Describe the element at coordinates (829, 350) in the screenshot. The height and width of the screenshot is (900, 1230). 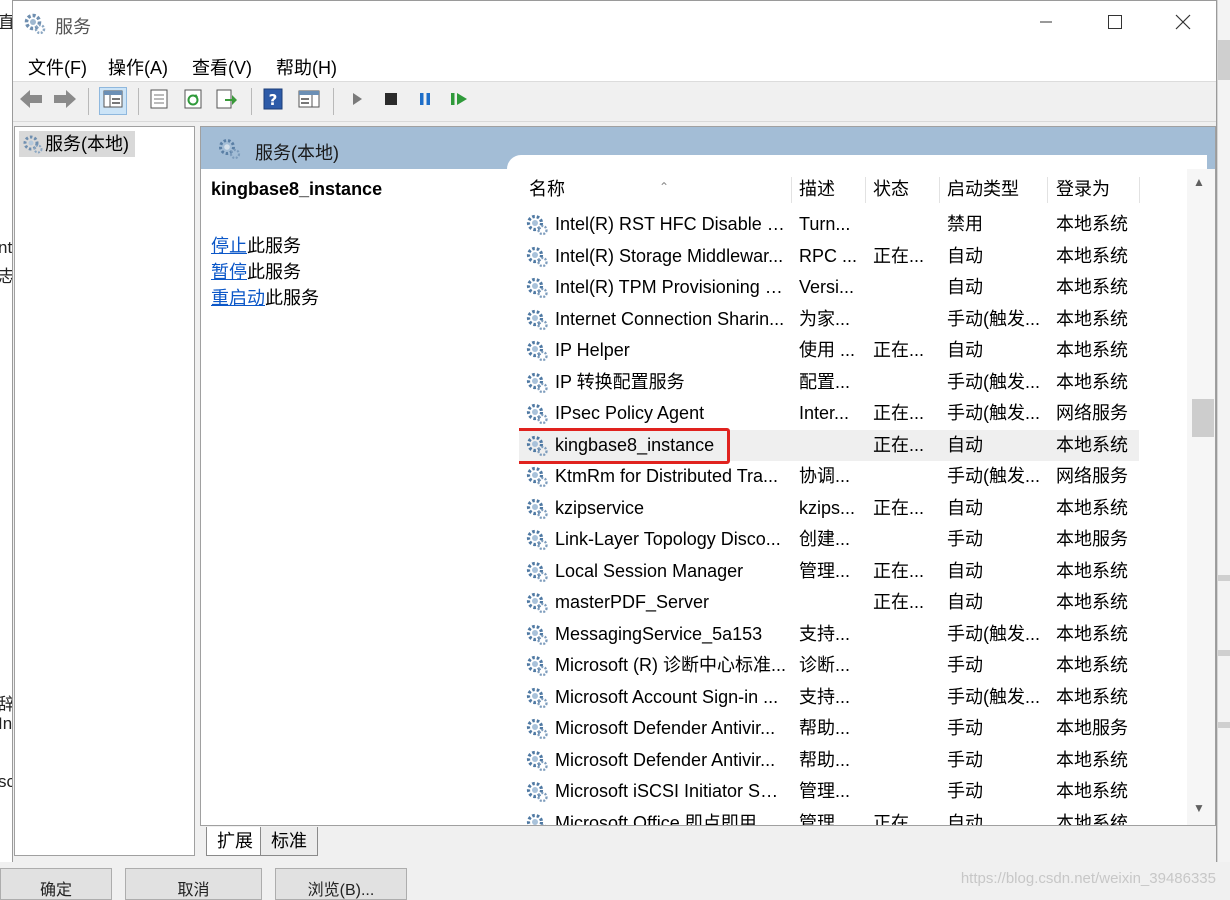
I see `service-row: IP Helper 使用 ... 正在... 自动 本地系统` at that location.